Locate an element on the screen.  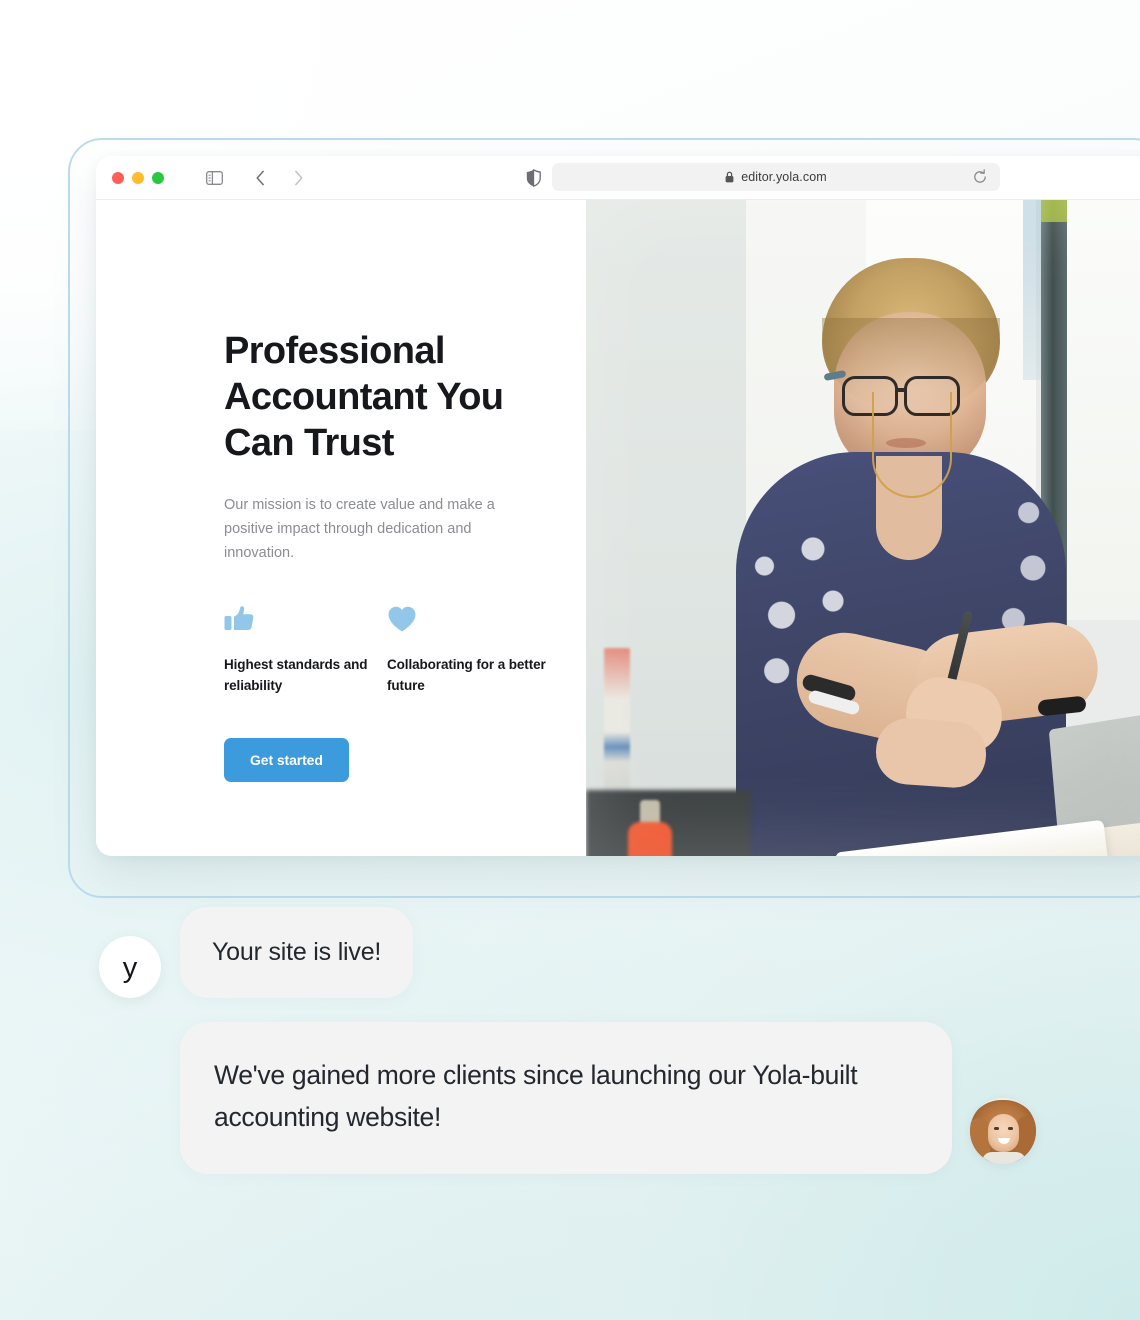
reload-icon is located at coordinates (980, 176).